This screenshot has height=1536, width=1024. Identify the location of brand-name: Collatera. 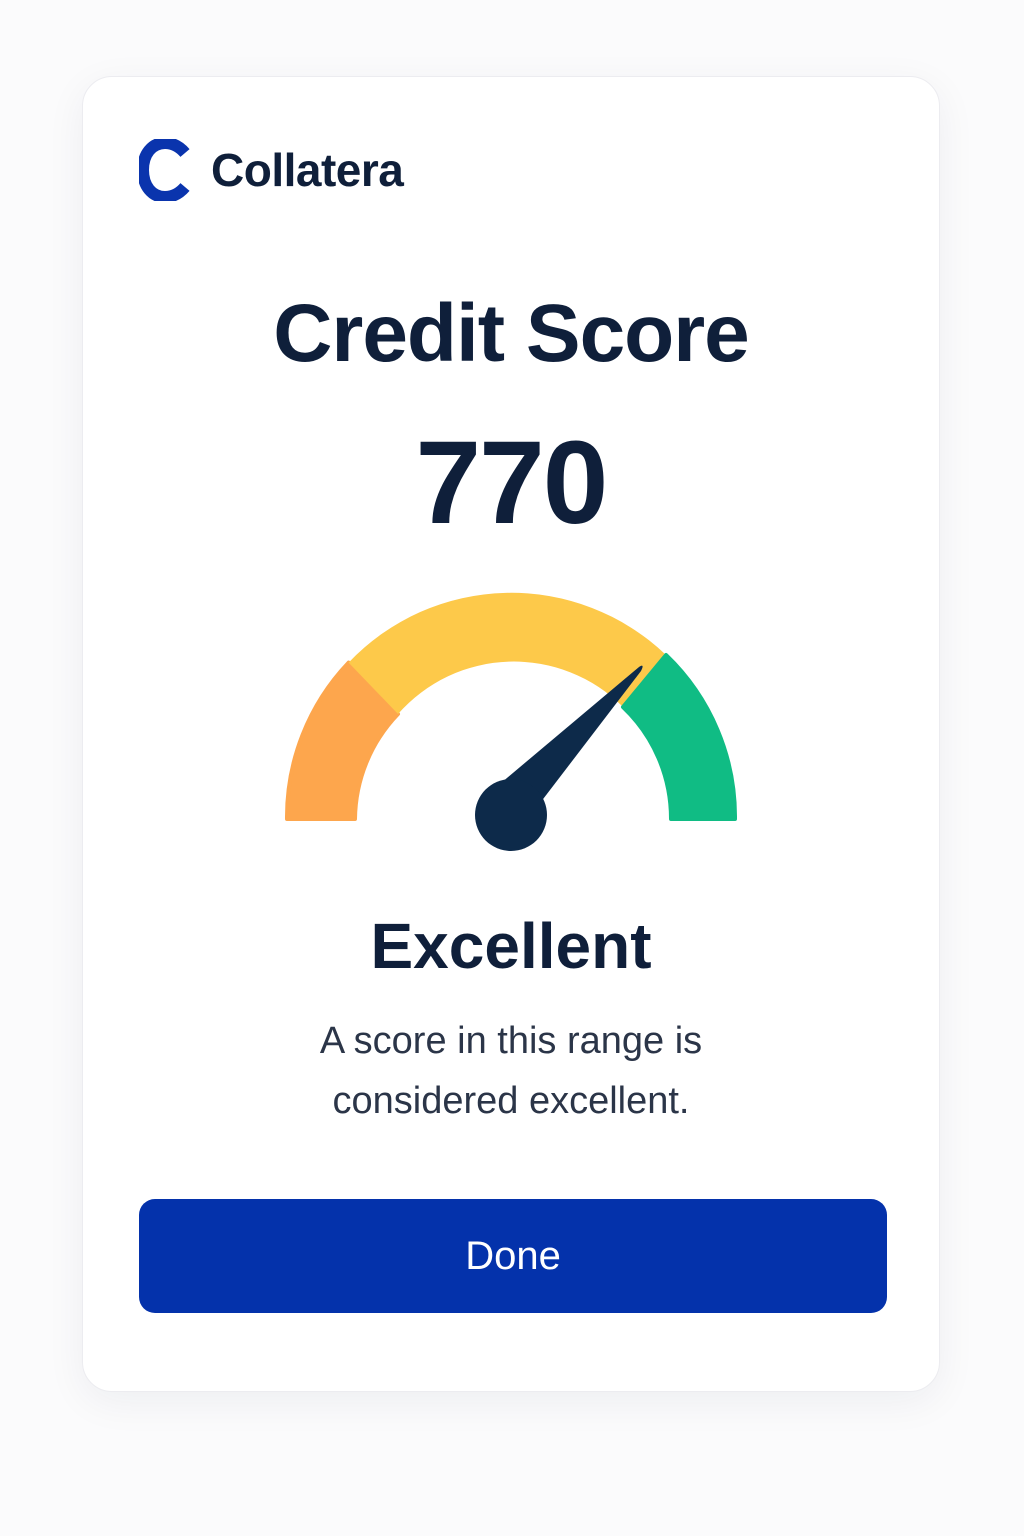
(307, 170).